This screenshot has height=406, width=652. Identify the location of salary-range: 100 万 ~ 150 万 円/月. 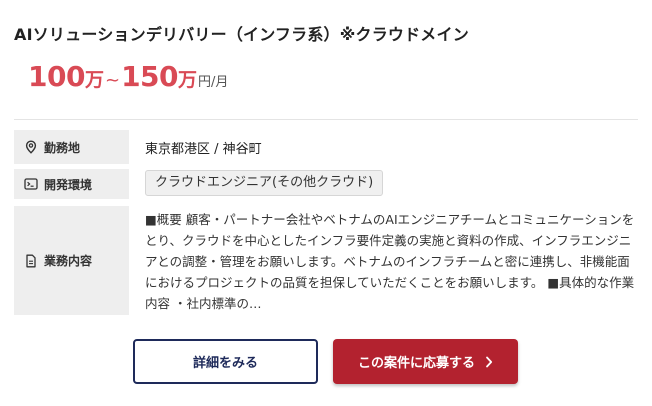
(128, 76).